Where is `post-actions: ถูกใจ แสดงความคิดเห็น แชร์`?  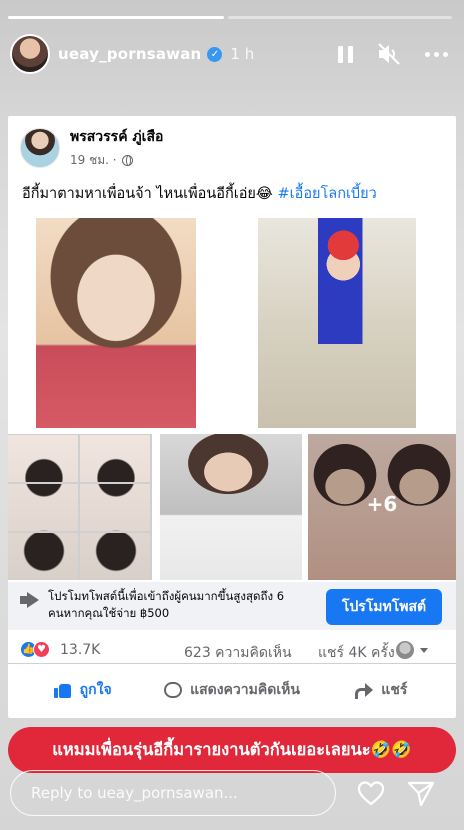 post-actions: ถูกใจ แสดงความคิดเห็น แชร์ is located at coordinates (232, 690).